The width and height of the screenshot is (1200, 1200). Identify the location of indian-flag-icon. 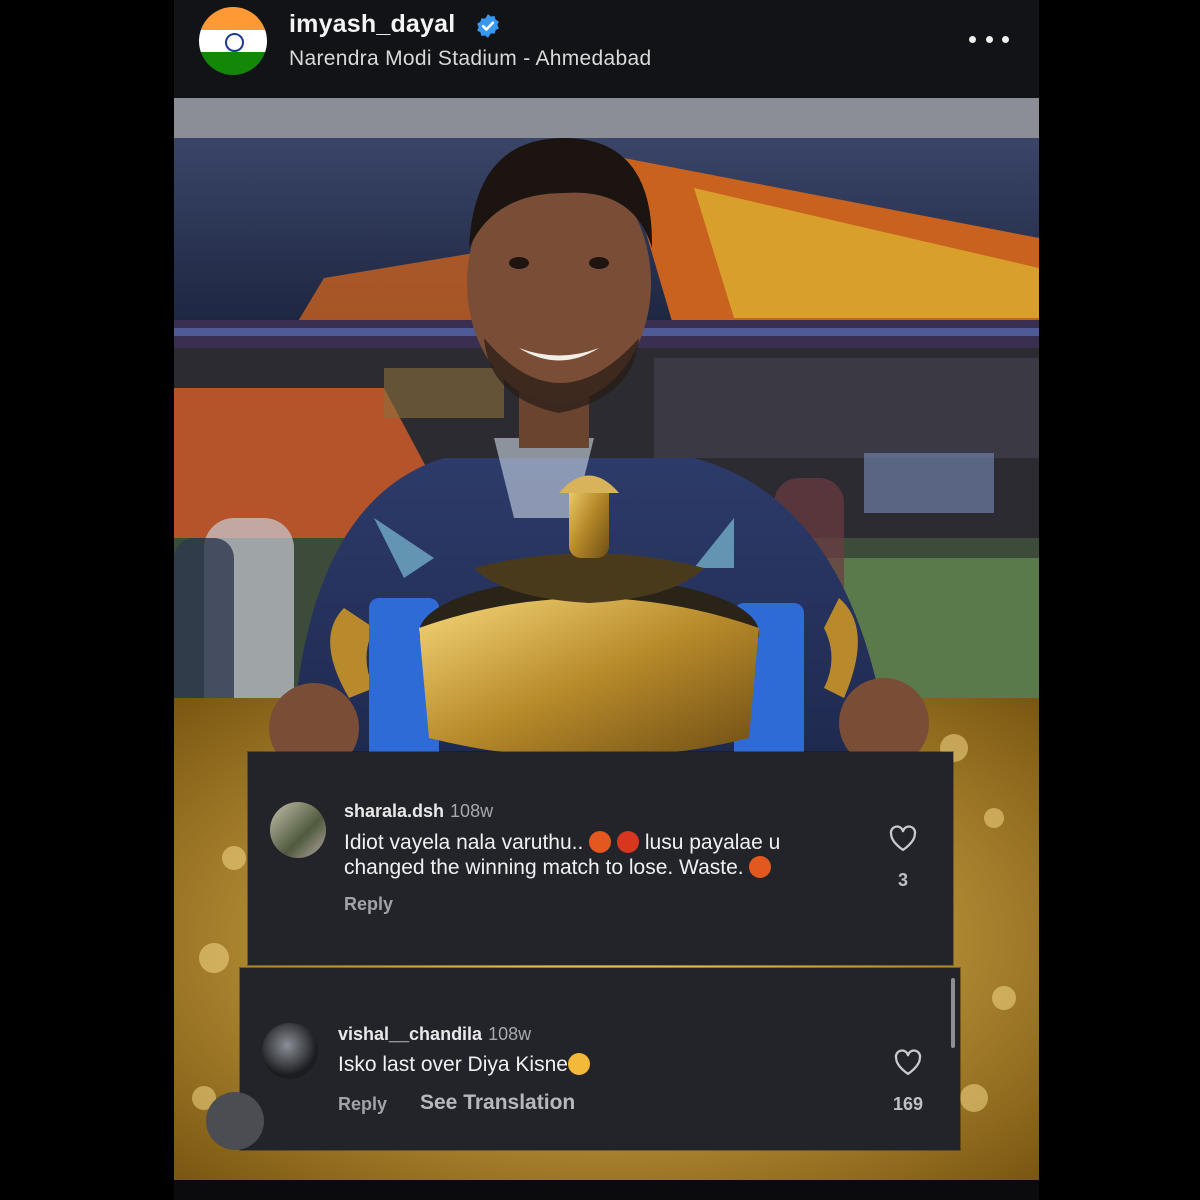
(233, 41).